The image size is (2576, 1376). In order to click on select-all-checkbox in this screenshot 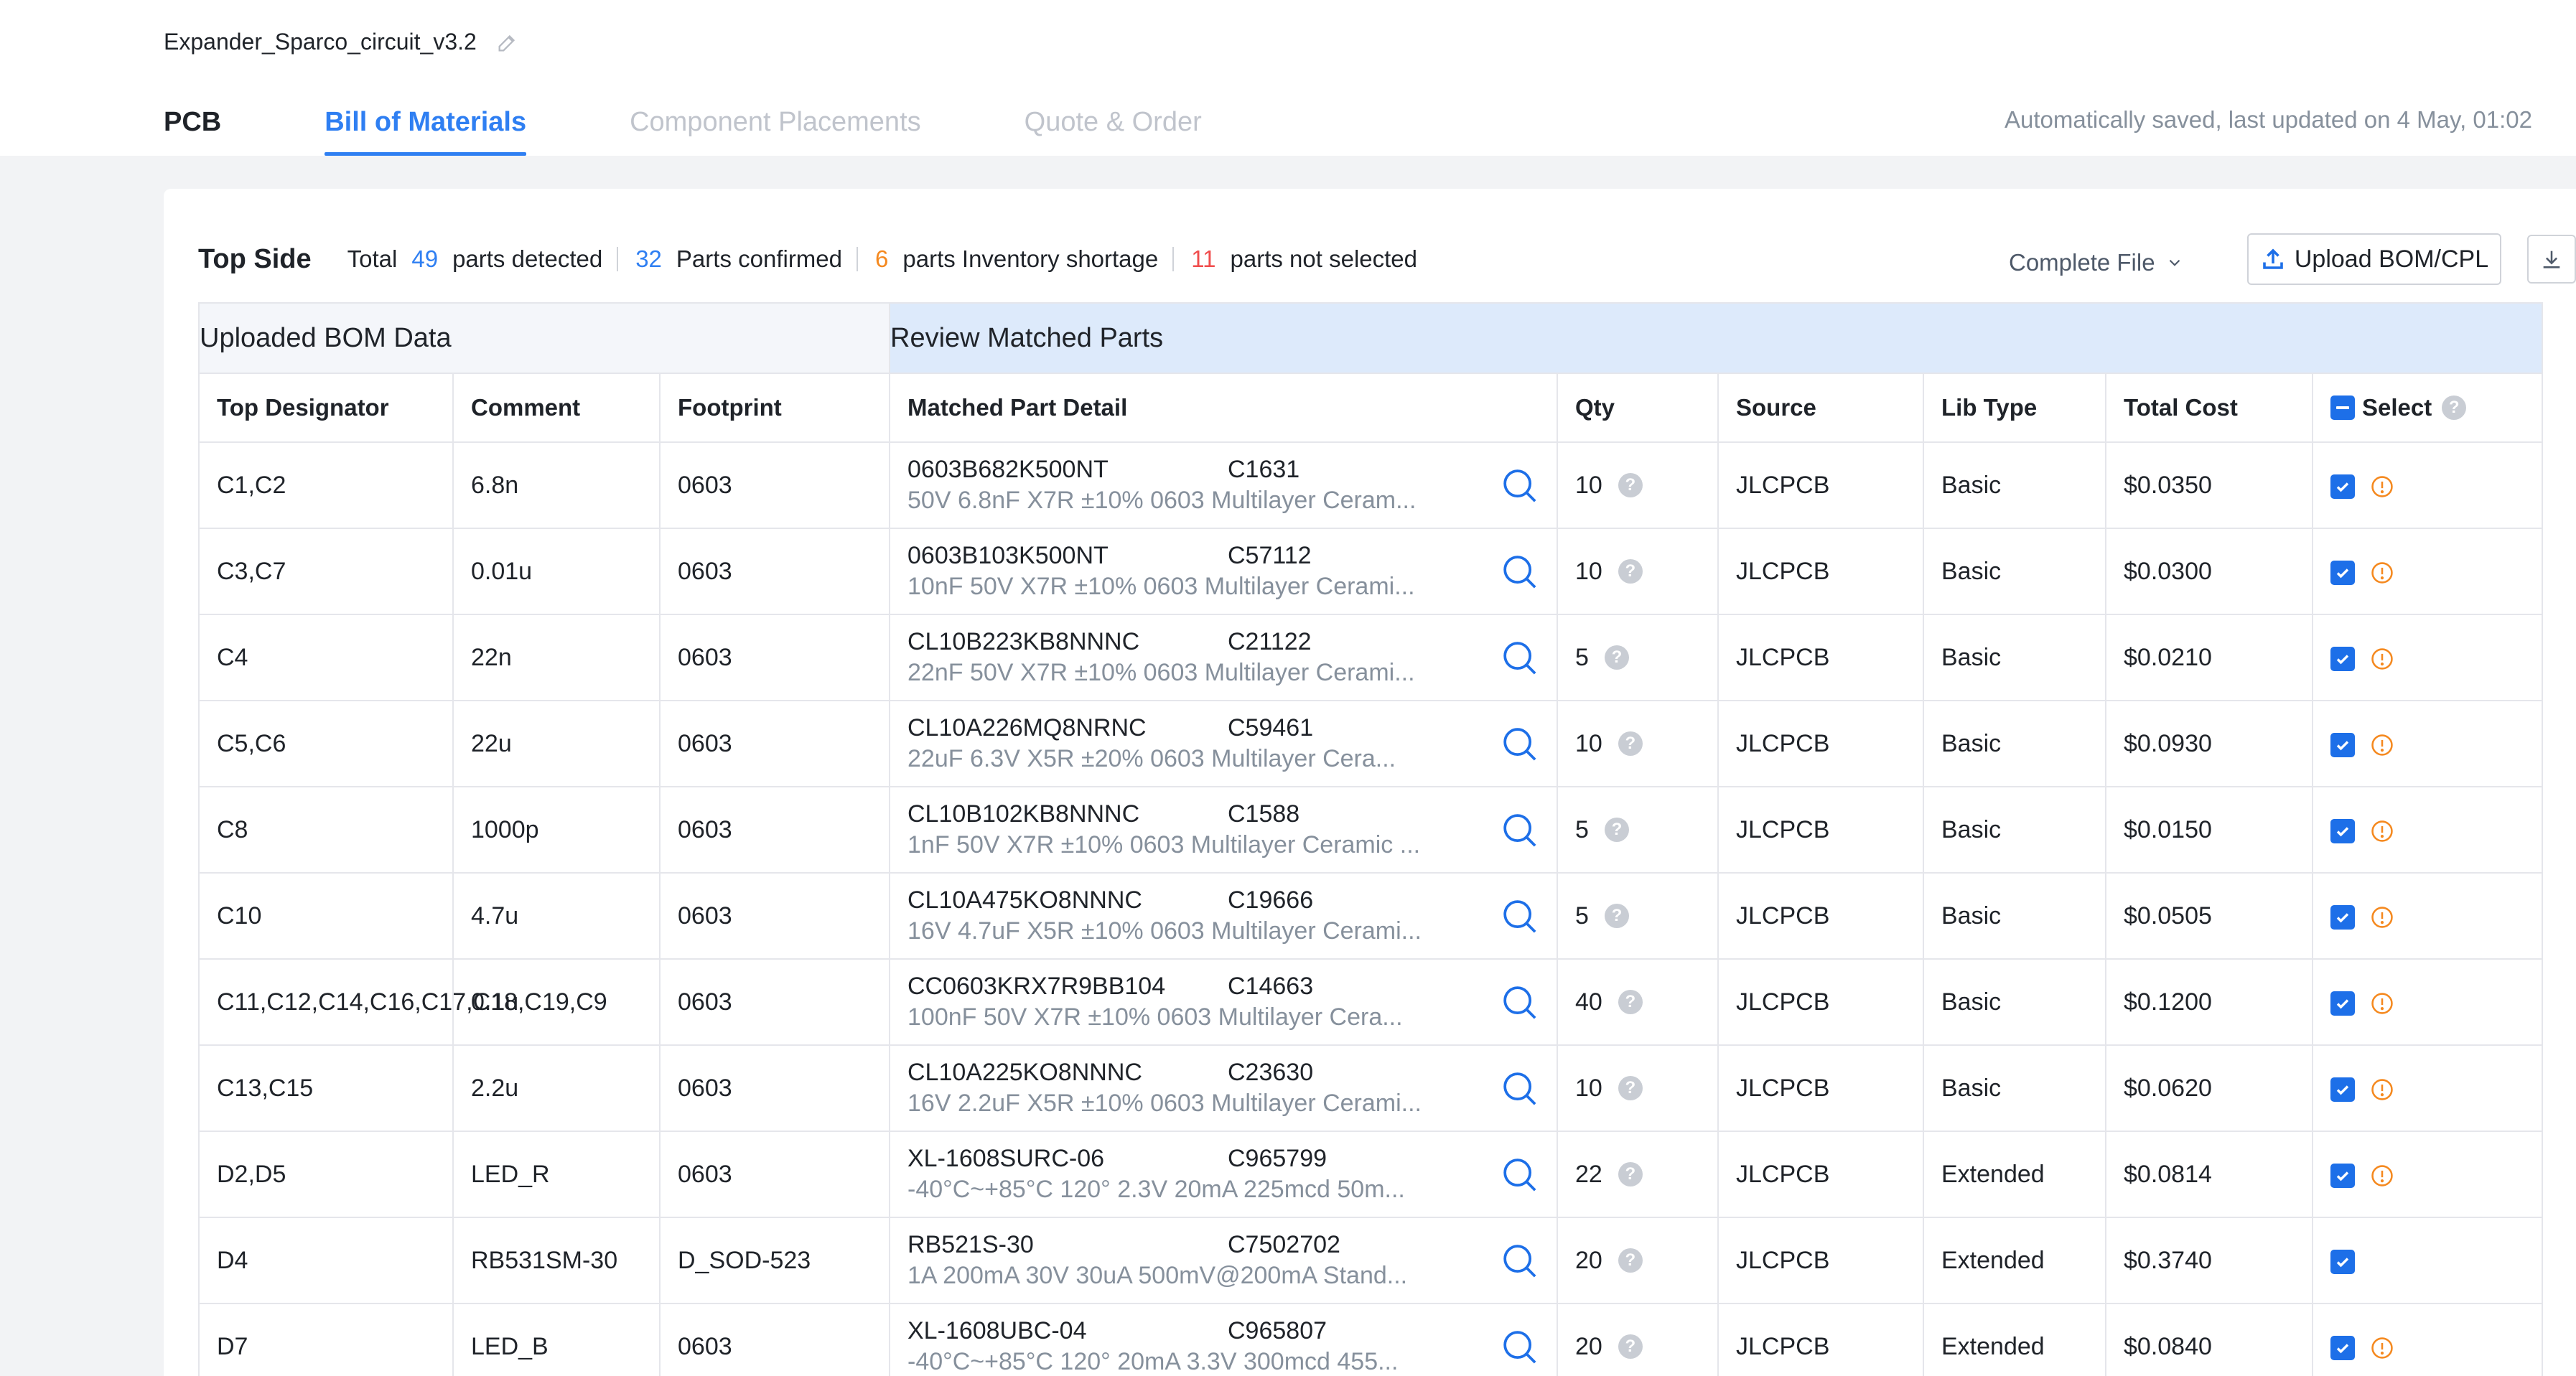, I will do `click(2342, 408)`.